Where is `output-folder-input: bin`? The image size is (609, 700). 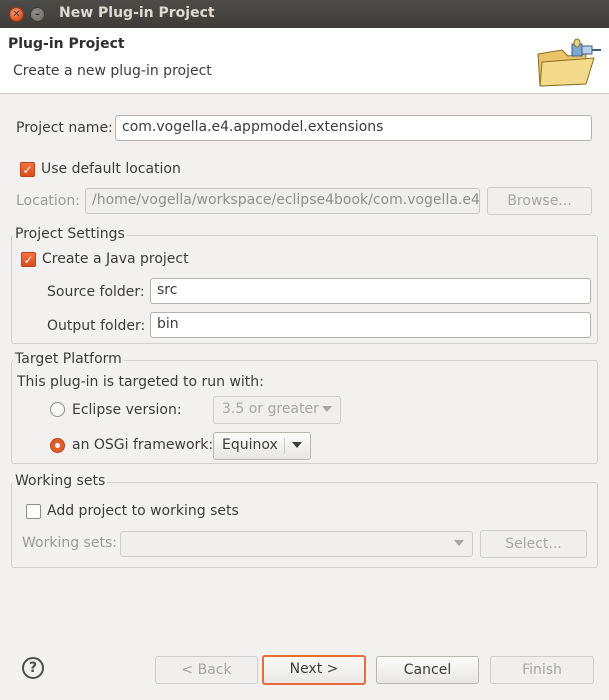
output-folder-input: bin is located at coordinates (370, 325).